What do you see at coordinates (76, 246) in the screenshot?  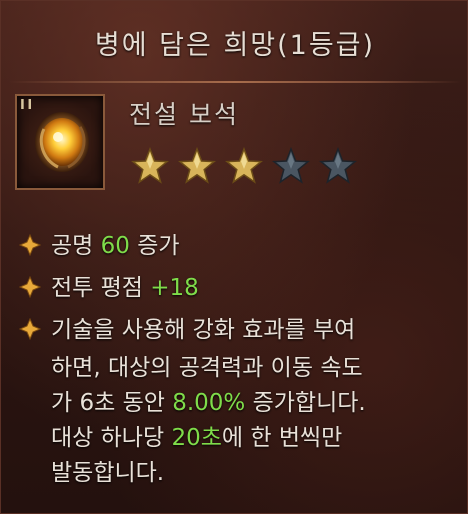 I see `stat-label: 공명` at bounding box center [76, 246].